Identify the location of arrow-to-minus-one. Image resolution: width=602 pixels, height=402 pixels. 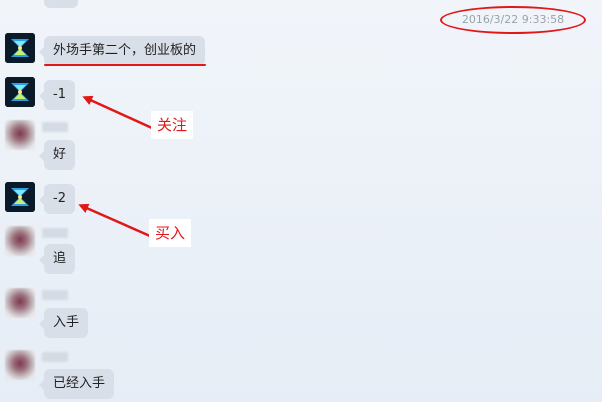
(117, 112).